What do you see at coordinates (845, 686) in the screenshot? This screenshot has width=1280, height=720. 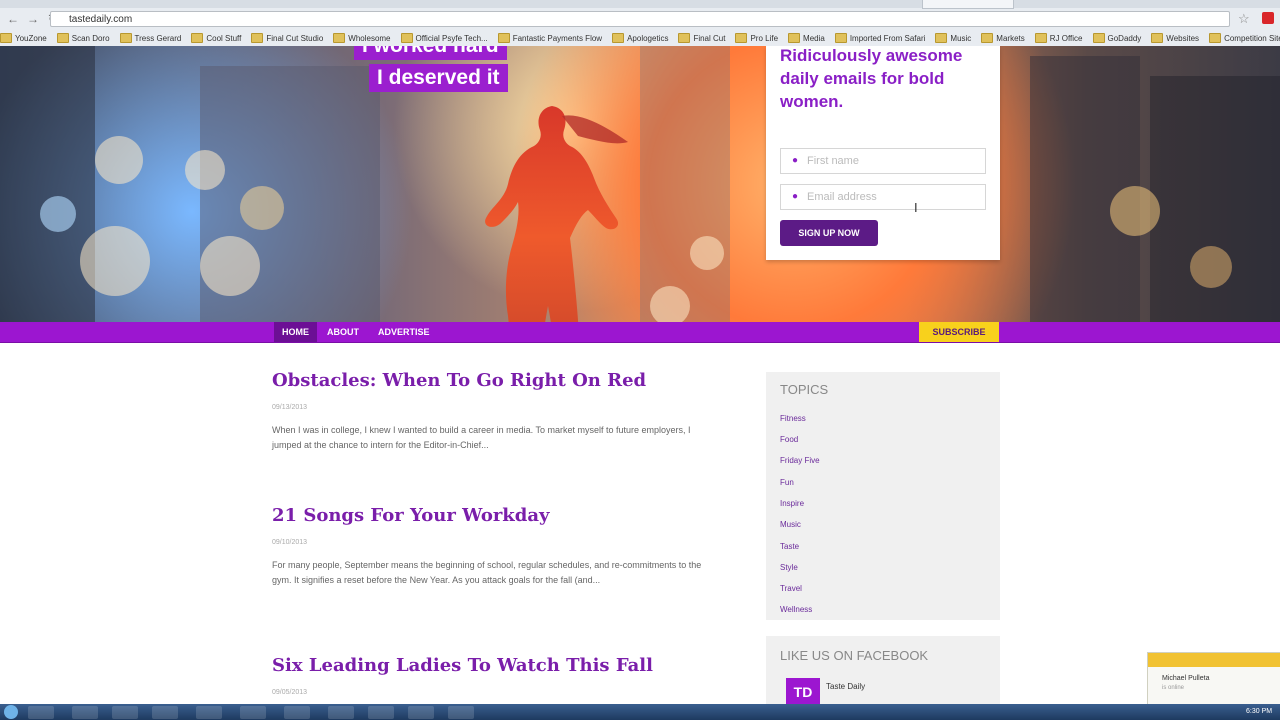 I see `facebook-page-name: Taste Daily` at bounding box center [845, 686].